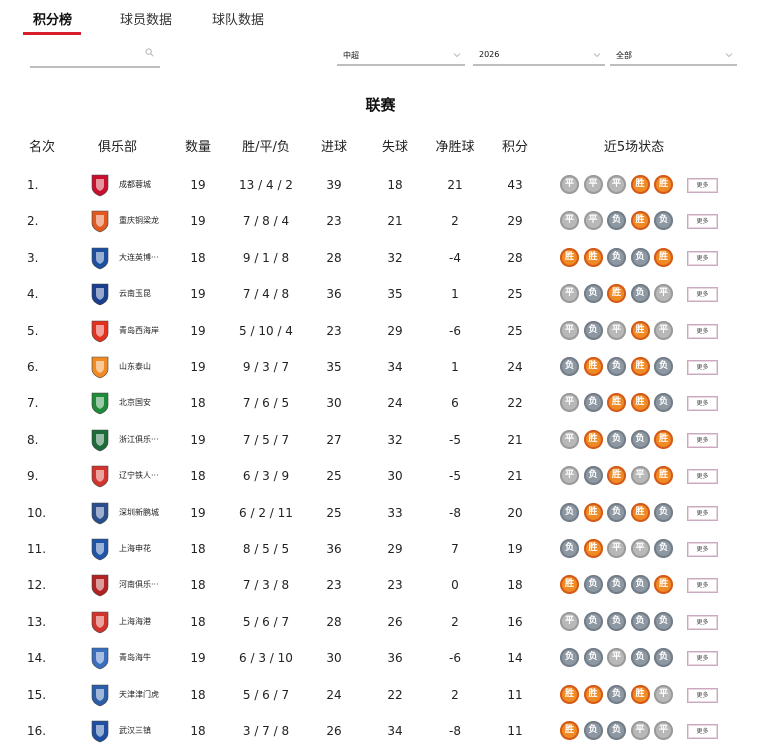 This screenshot has height=751, width=761. Describe the element at coordinates (33, 403) in the screenshot. I see `rank: 7.` at that location.